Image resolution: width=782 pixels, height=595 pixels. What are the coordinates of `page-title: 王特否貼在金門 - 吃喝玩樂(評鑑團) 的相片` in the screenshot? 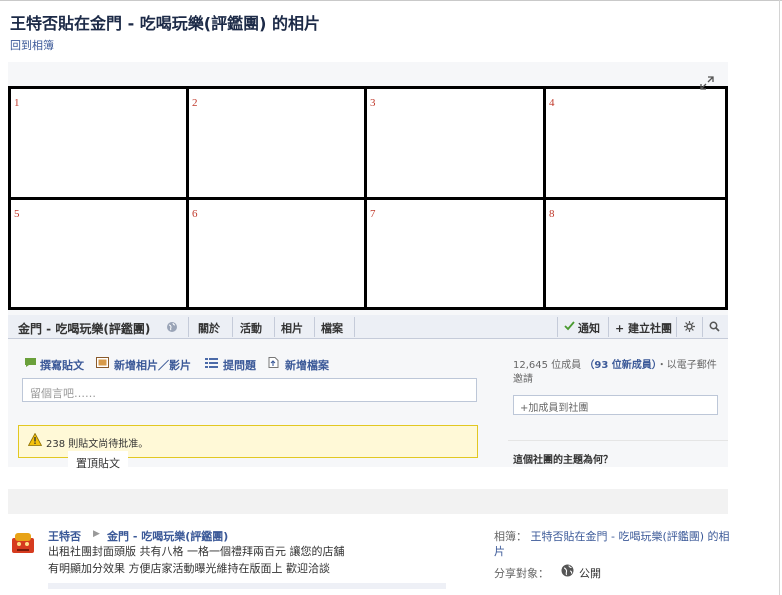 It's located at (165, 23).